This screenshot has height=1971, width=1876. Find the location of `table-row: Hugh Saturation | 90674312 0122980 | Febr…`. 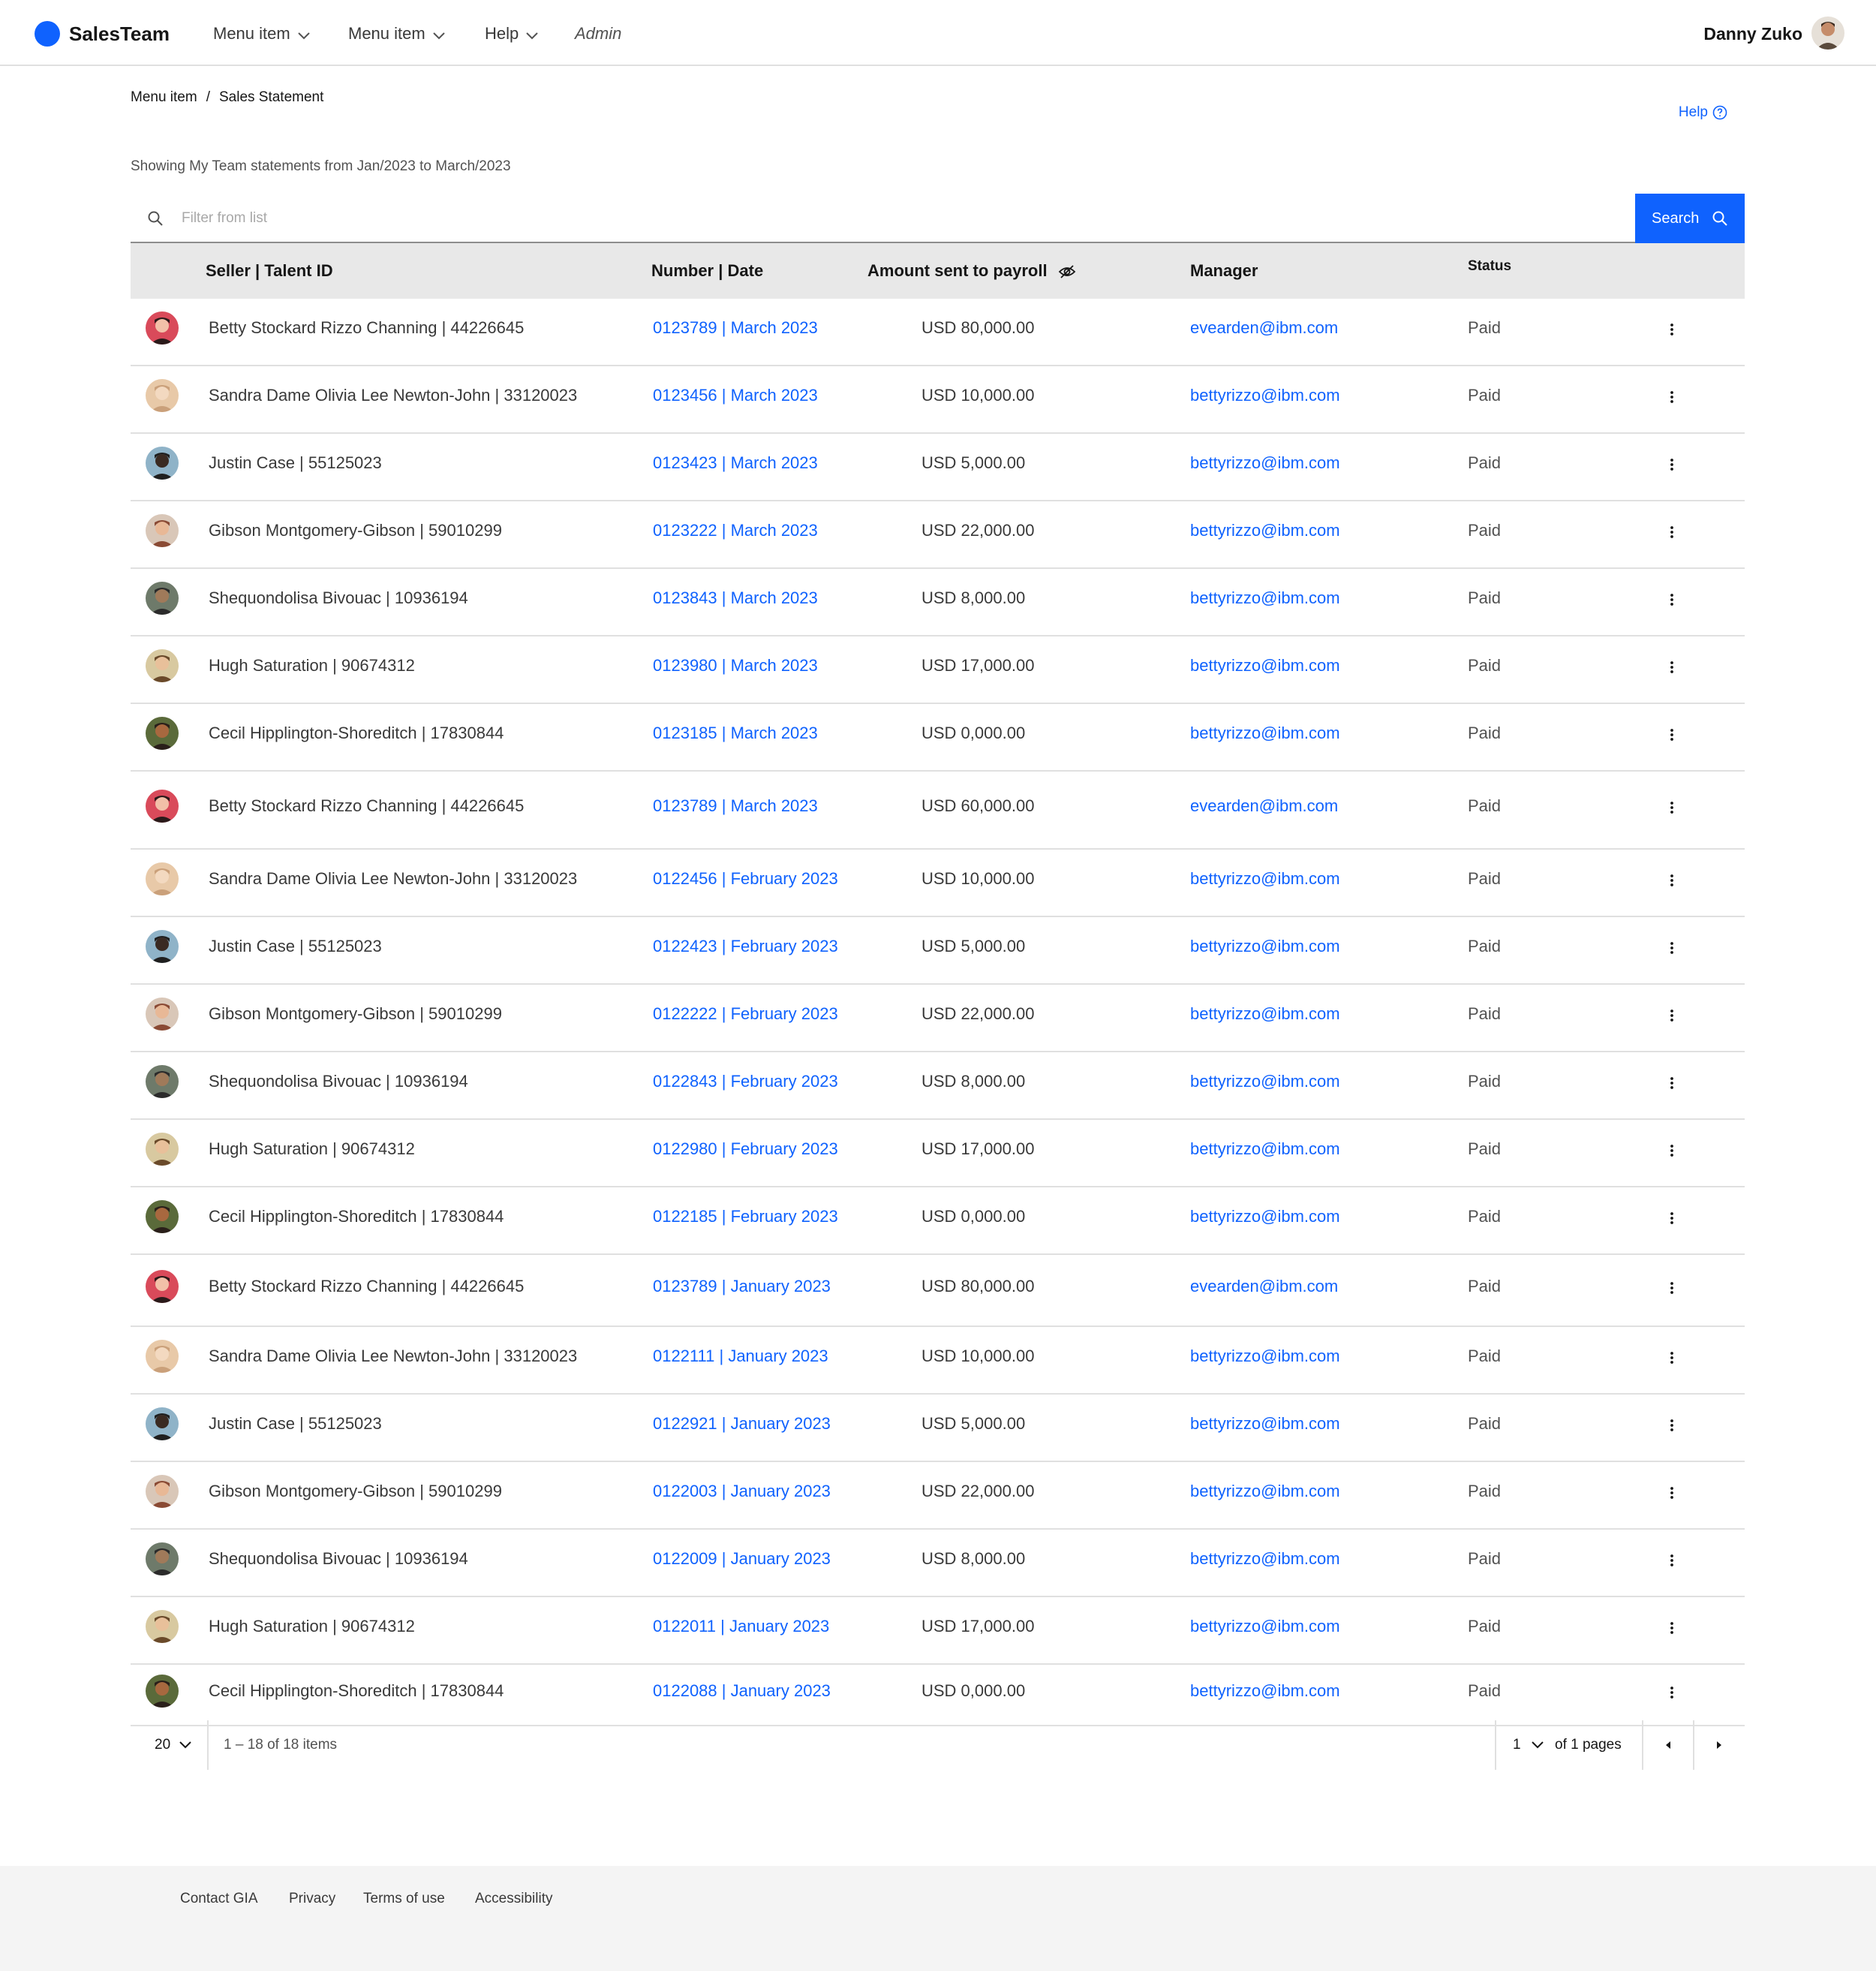

table-row: Hugh Saturation | 90674312 0122980 | Febr… is located at coordinates (938, 1153).